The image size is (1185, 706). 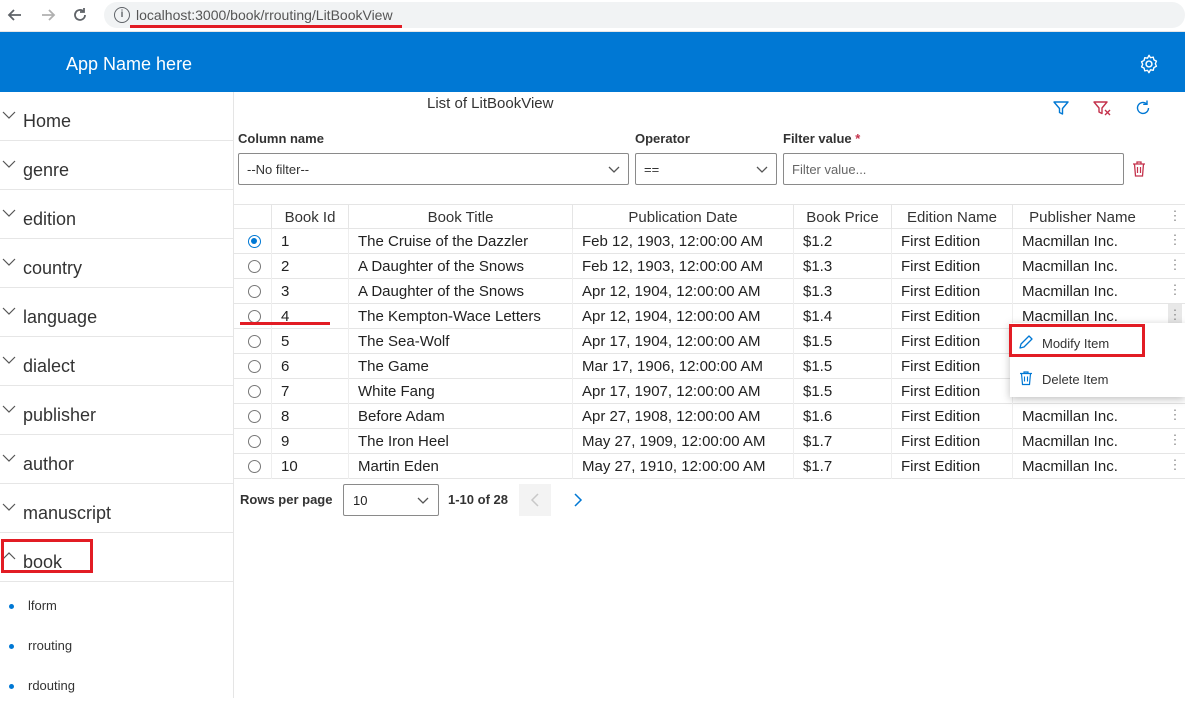 I want to click on select-column-header, so click(x=252, y=217).